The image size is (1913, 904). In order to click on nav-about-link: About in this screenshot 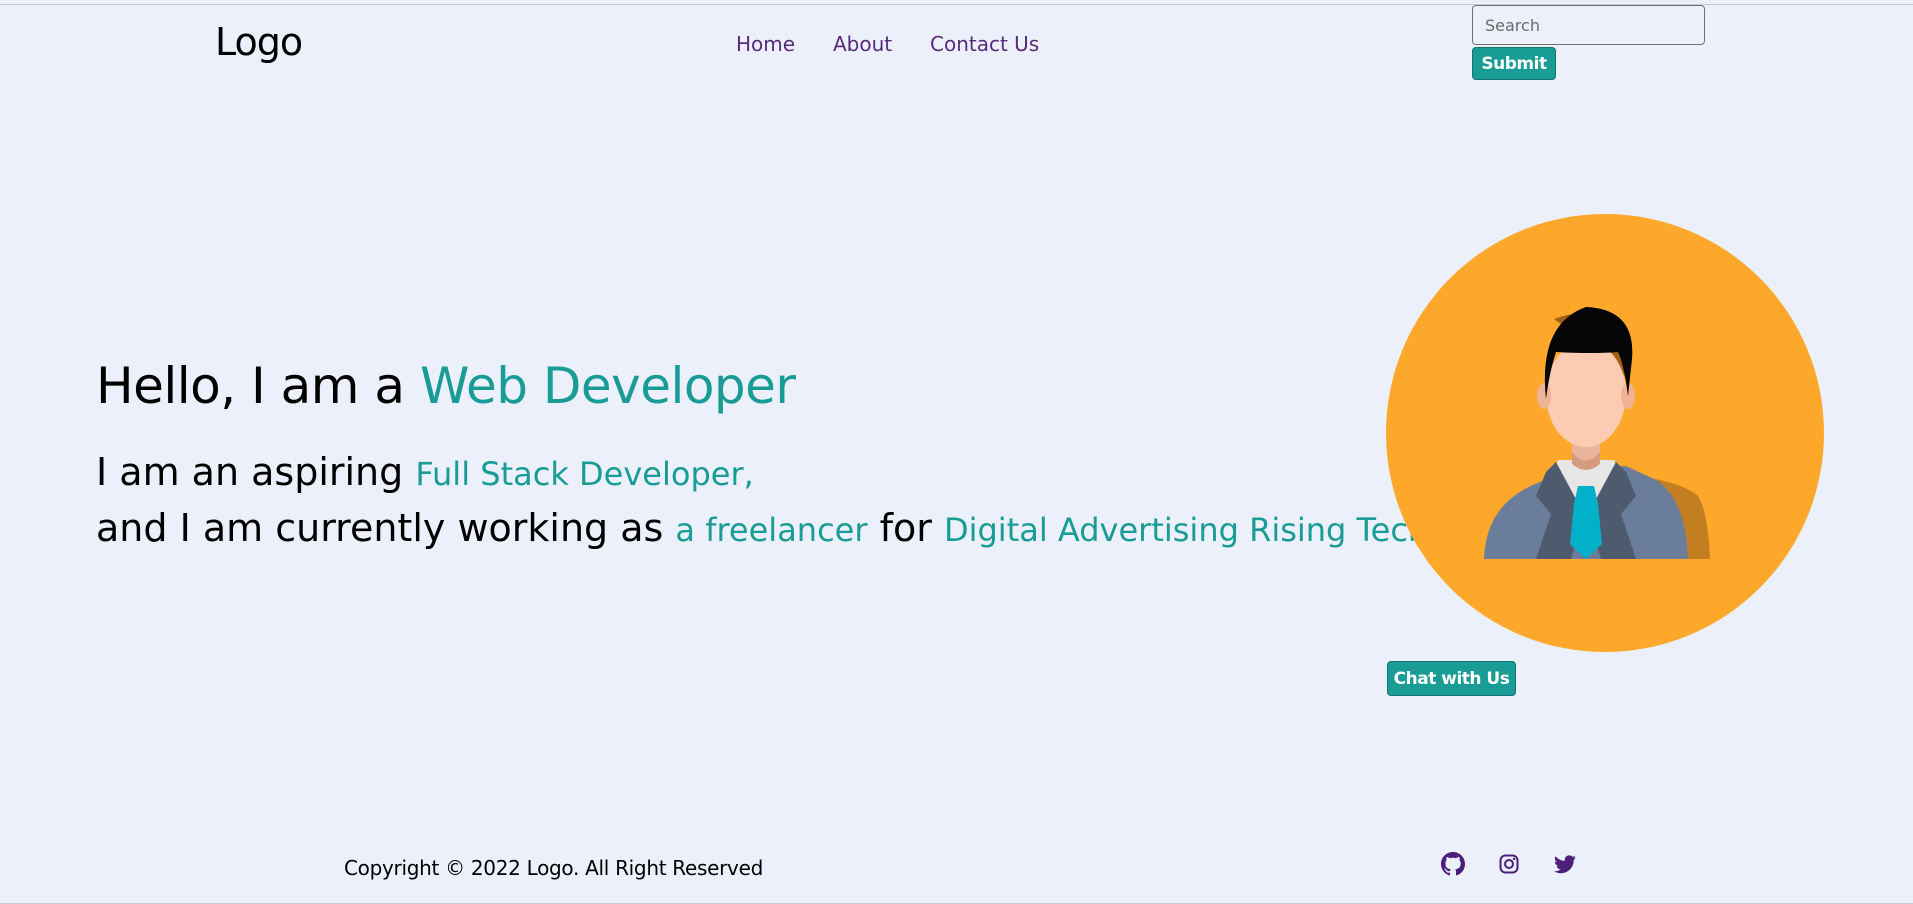, I will do `click(862, 44)`.